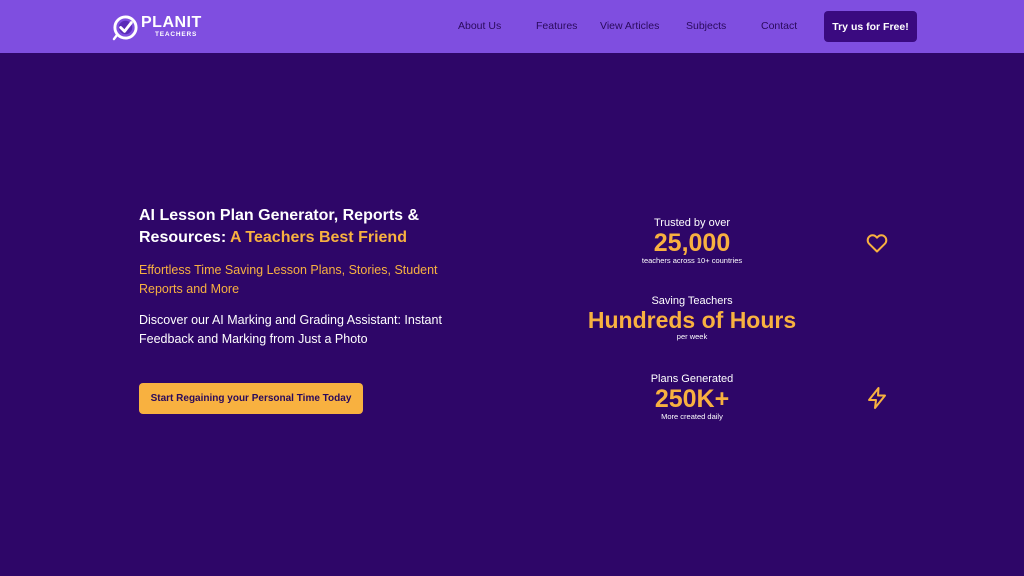 This screenshot has height=576, width=1024. Describe the element at coordinates (479, 26) in the screenshot. I see `nav-about-us: About Us` at that location.